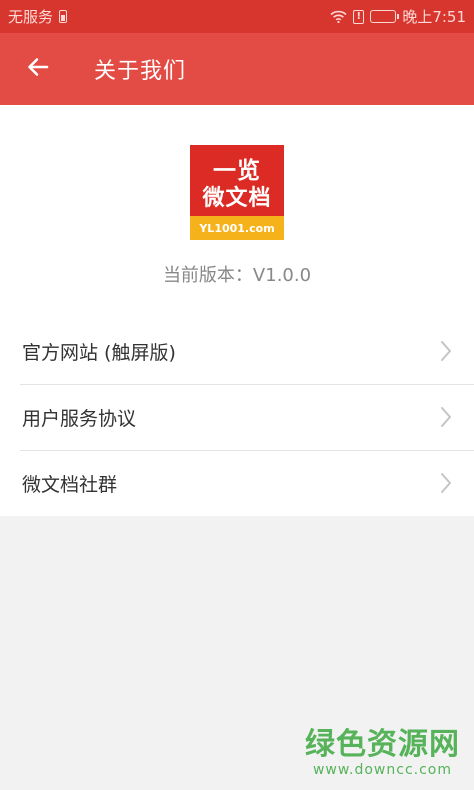 Image resolution: width=474 pixels, height=790 pixels. What do you see at coordinates (237, 483) in the screenshot?
I see `menu-item-community: 微文档社群` at bounding box center [237, 483].